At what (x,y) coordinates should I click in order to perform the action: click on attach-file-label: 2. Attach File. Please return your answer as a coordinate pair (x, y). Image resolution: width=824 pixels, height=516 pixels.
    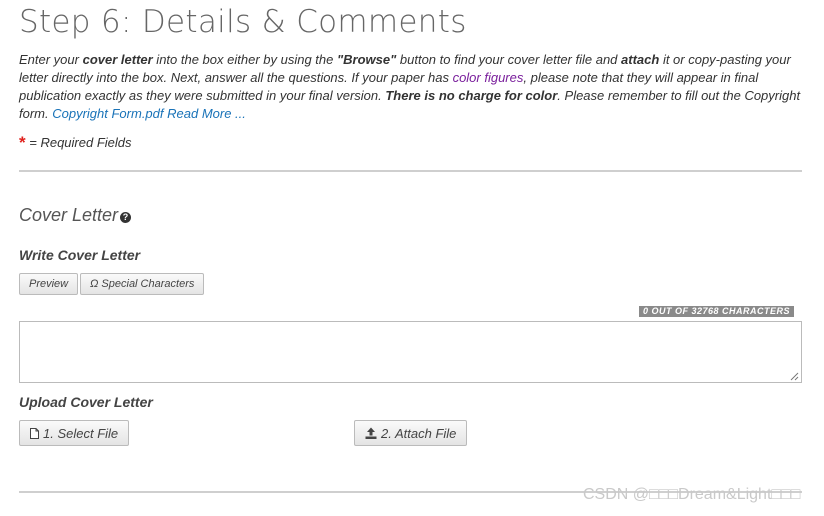
    Looking at the image, I should click on (419, 433).